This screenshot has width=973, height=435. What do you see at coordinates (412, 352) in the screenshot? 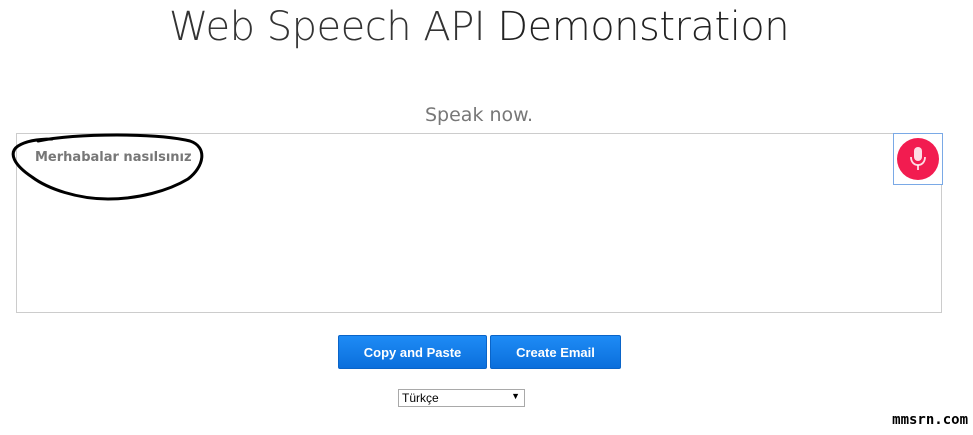
I see `copy-and-paste-button: Copy and Paste` at bounding box center [412, 352].